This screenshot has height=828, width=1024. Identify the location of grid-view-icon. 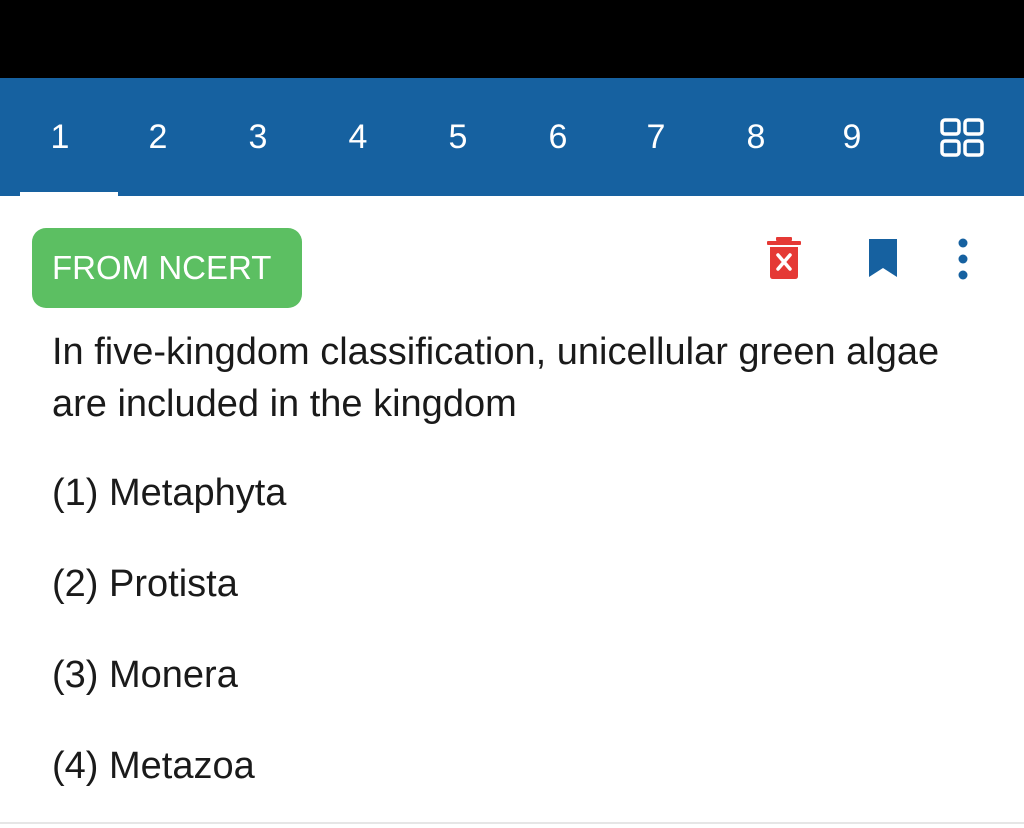
(962, 138).